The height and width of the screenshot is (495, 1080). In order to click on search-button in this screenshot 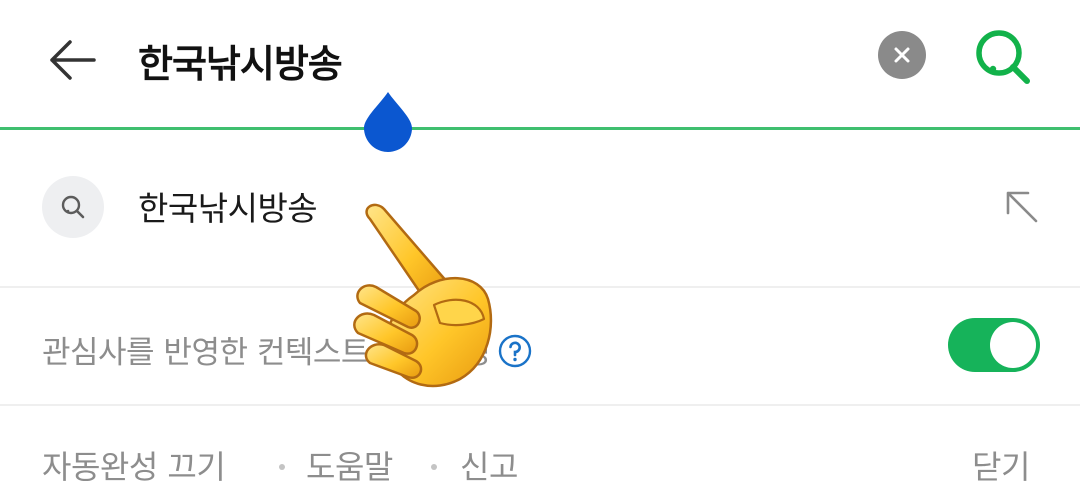, I will do `click(1003, 57)`.